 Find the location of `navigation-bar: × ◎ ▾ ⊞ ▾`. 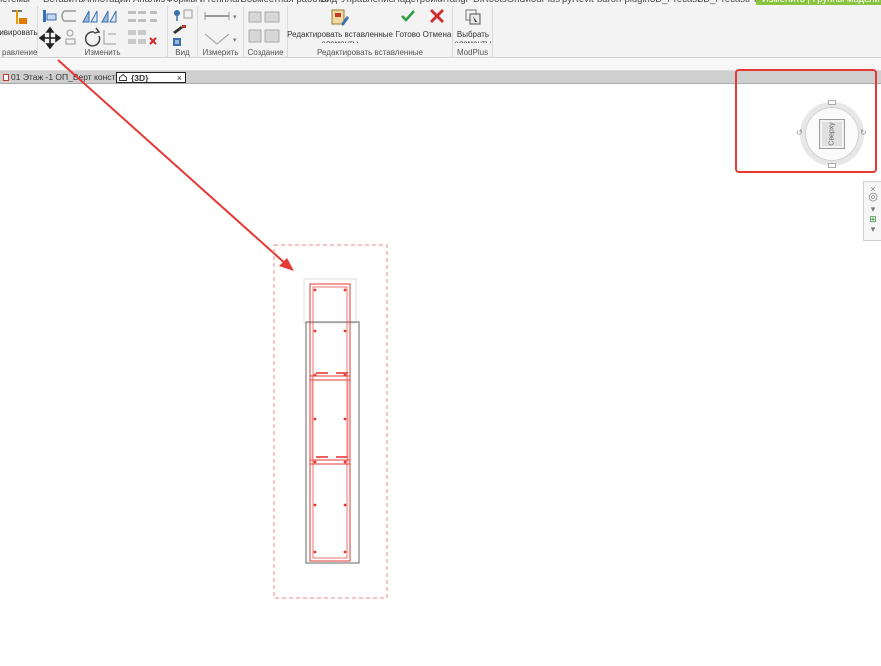

navigation-bar: × ◎ ▾ ⊞ ▾ is located at coordinates (872, 211).